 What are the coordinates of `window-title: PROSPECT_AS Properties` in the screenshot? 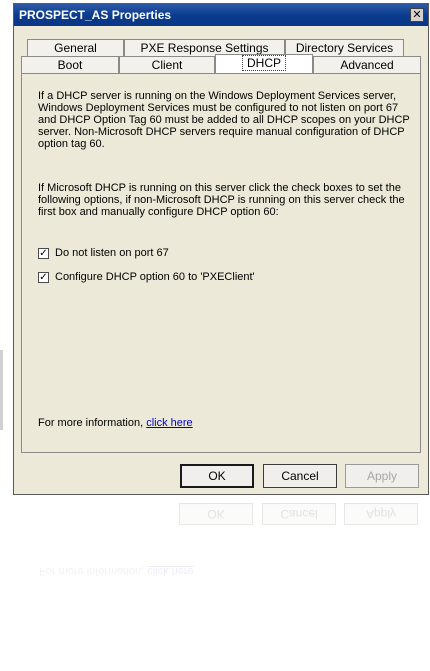 It's located at (95, 15).